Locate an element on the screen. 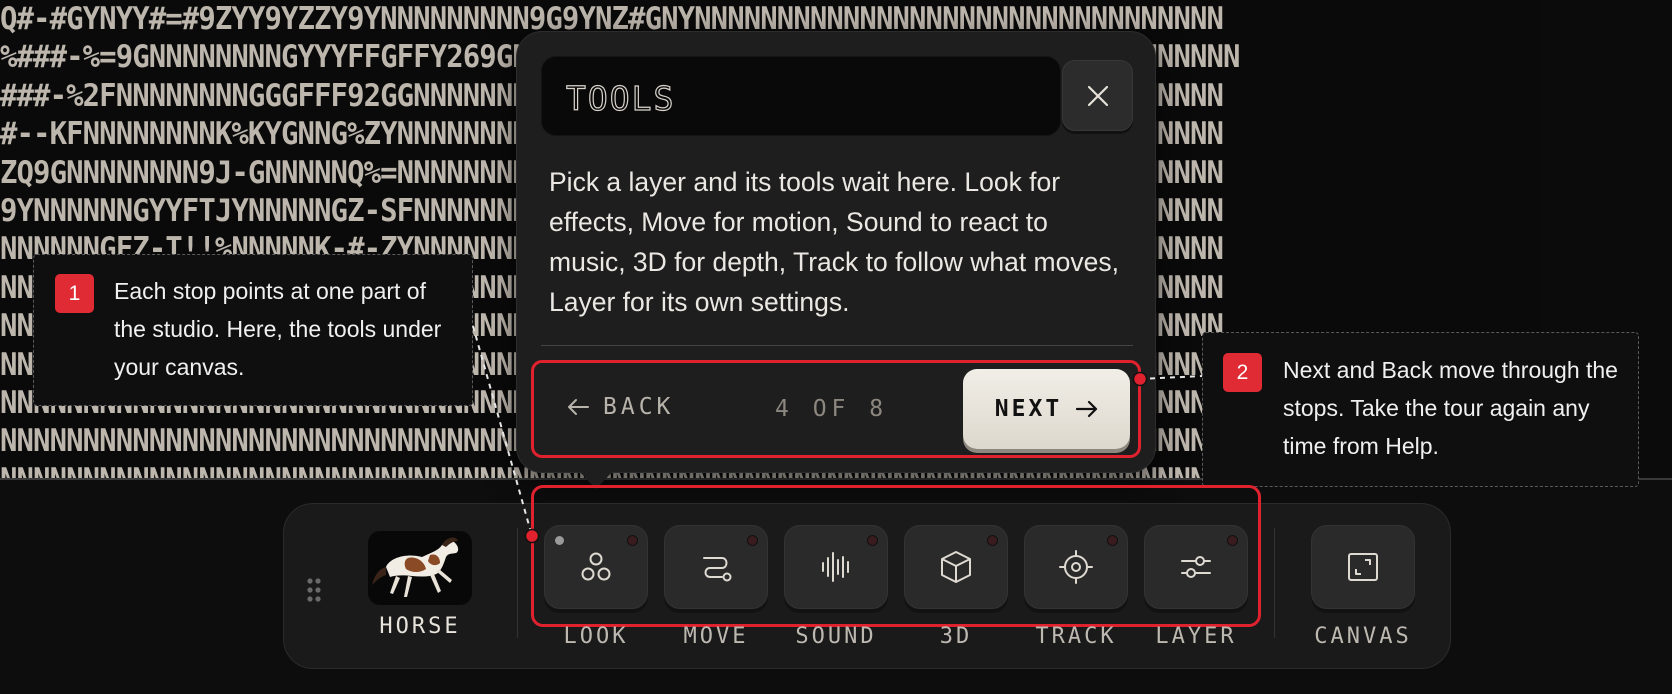 The image size is (1672, 694). back-button: BACK is located at coordinates (620, 407).